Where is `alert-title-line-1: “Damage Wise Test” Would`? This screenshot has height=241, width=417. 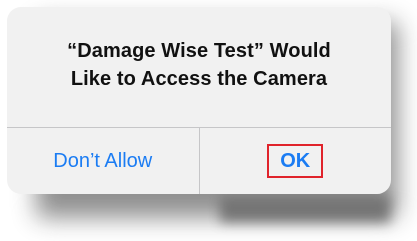 alert-title-line-1: “Damage Wise Test” Would is located at coordinates (199, 51).